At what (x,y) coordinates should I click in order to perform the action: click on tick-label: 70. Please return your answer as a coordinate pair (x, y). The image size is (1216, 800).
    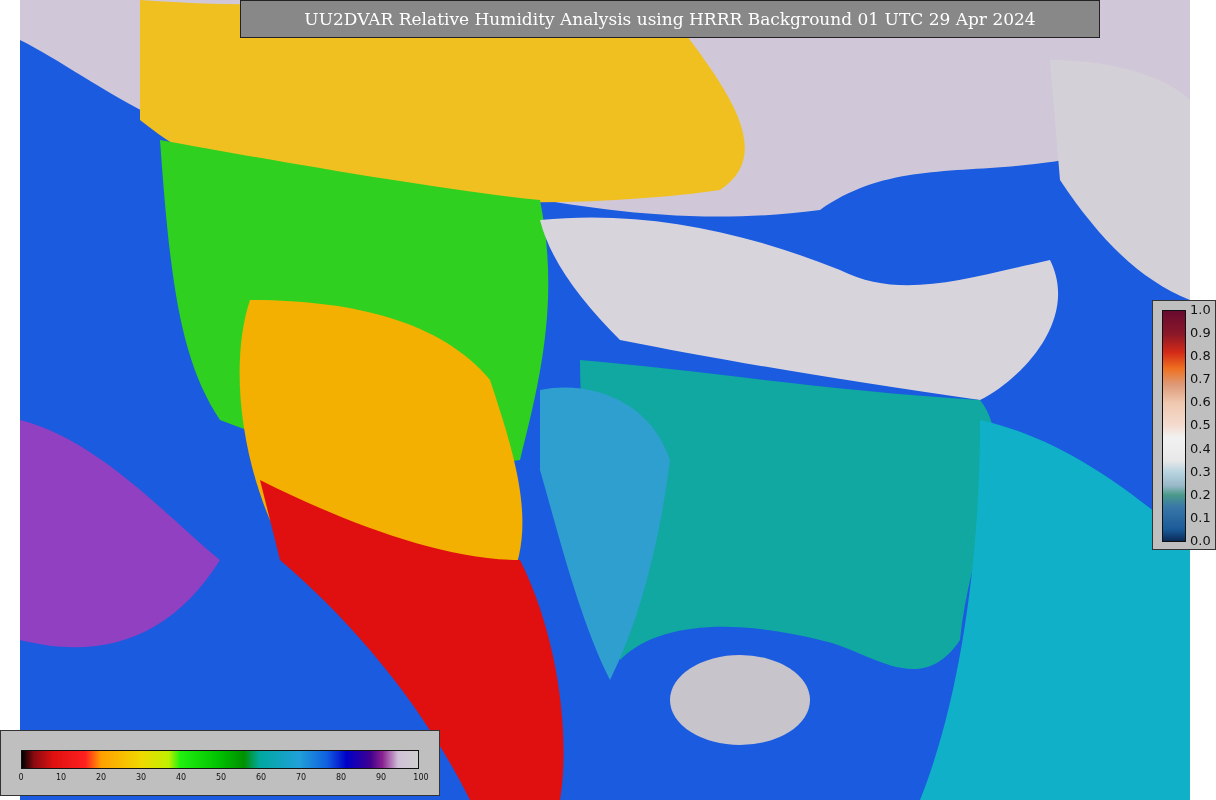
    Looking at the image, I should click on (301, 777).